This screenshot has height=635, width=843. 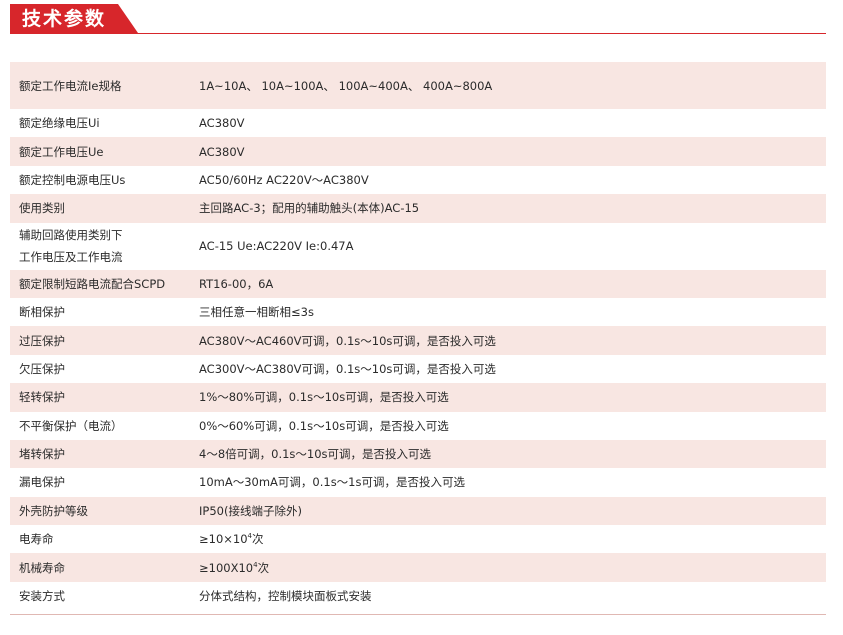 I want to click on value-prefix: ≥100X10, so click(x=226, y=567).